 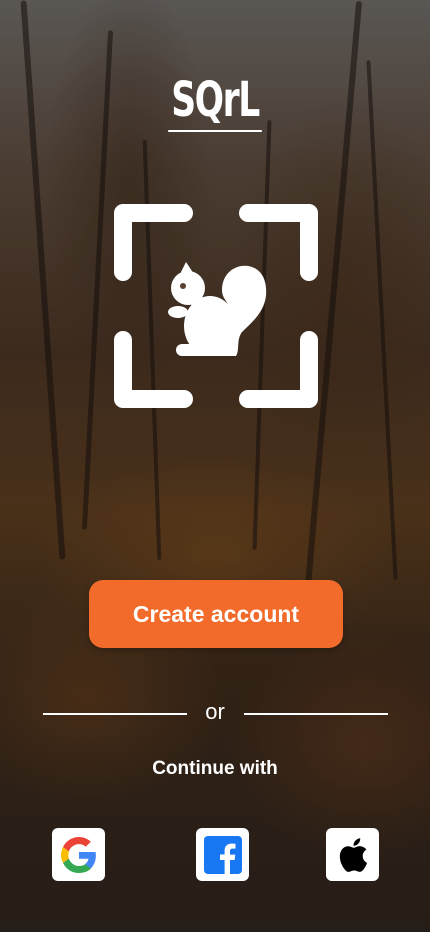 I want to click on facebook-signin-button, so click(x=222, y=854).